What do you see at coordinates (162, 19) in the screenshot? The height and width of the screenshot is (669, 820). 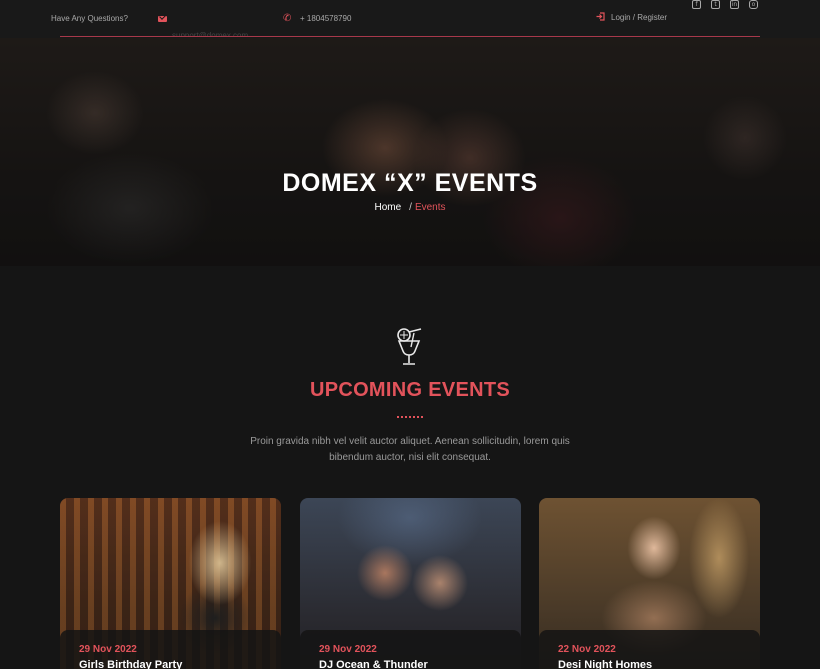 I see `mail-icon` at bounding box center [162, 19].